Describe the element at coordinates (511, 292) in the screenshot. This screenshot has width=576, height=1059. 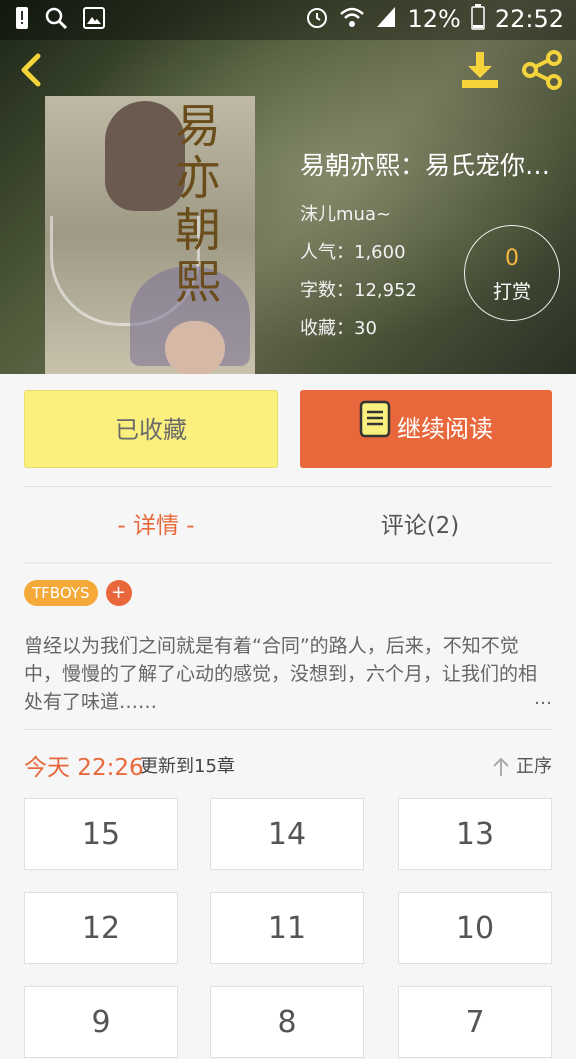
I see `reward-label: 打赏` at that location.